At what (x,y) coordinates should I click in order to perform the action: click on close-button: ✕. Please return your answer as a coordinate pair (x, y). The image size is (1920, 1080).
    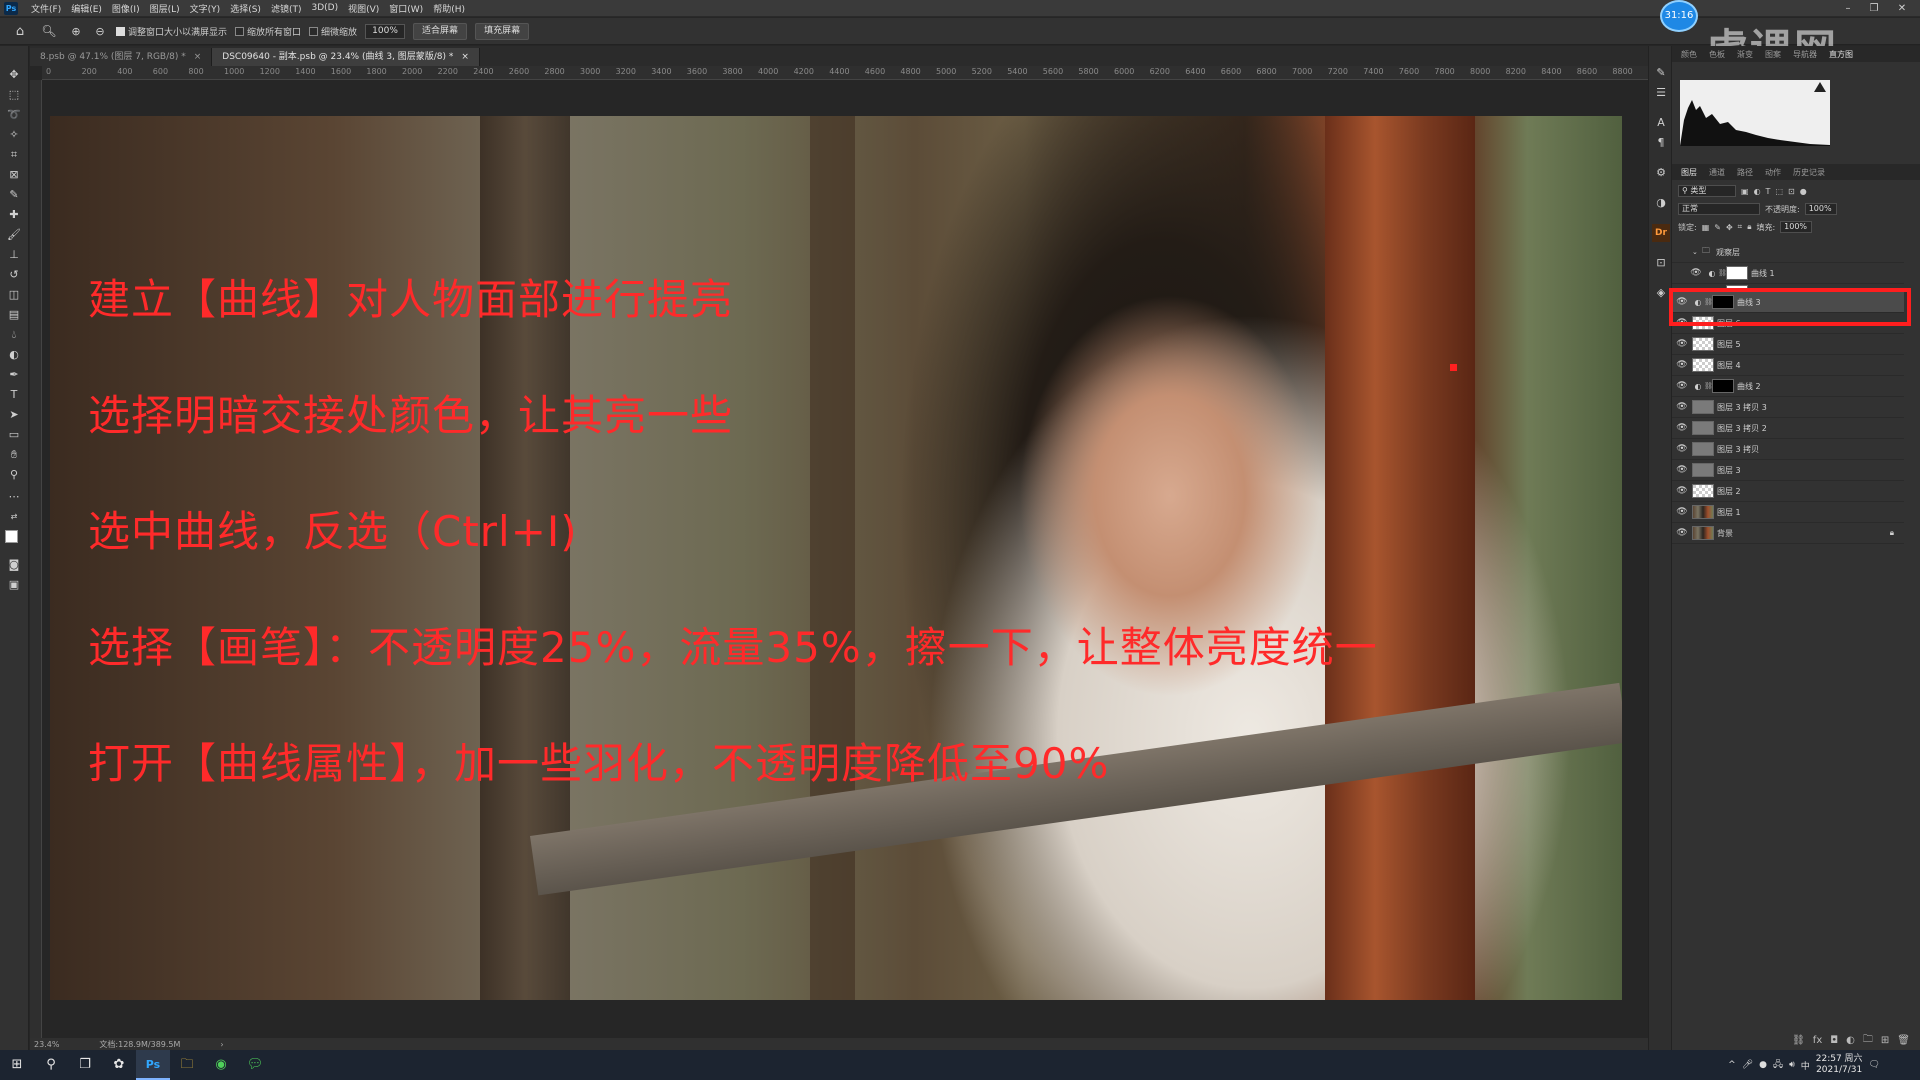
    Looking at the image, I should click on (1902, 8).